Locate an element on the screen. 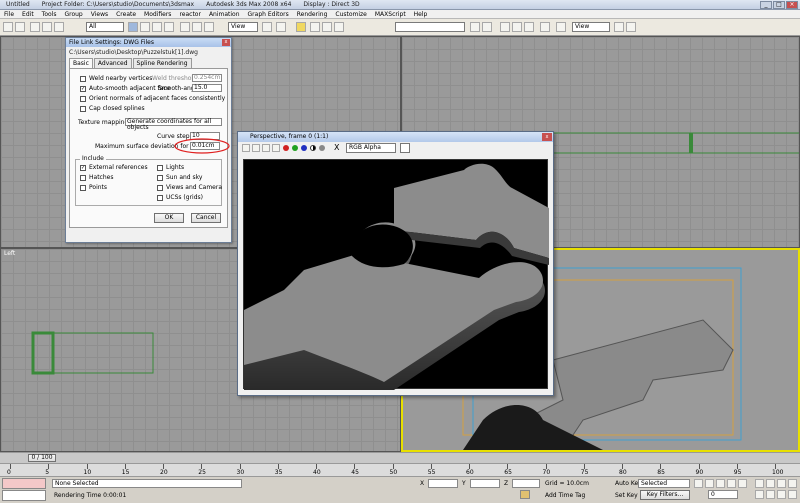 Image resolution: width=800 pixels, height=503 pixels. menu-graph-editors: Graph Editors is located at coordinates (268, 14).